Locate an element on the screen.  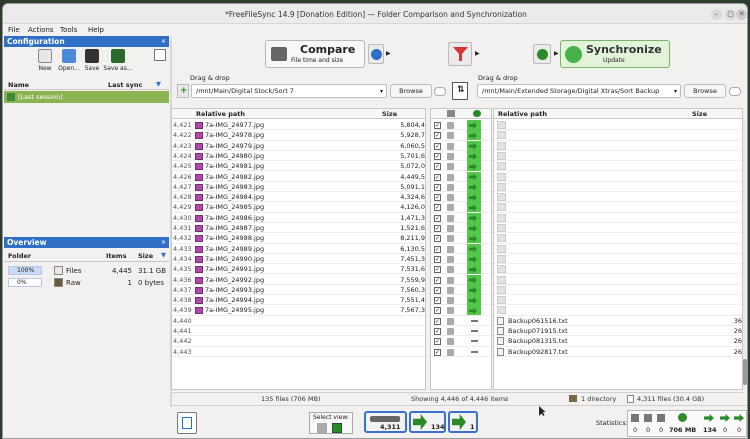
table-row: 4,436 7a-IMG_24992.jpg 7,559,9 is located at coordinates (298, 280).